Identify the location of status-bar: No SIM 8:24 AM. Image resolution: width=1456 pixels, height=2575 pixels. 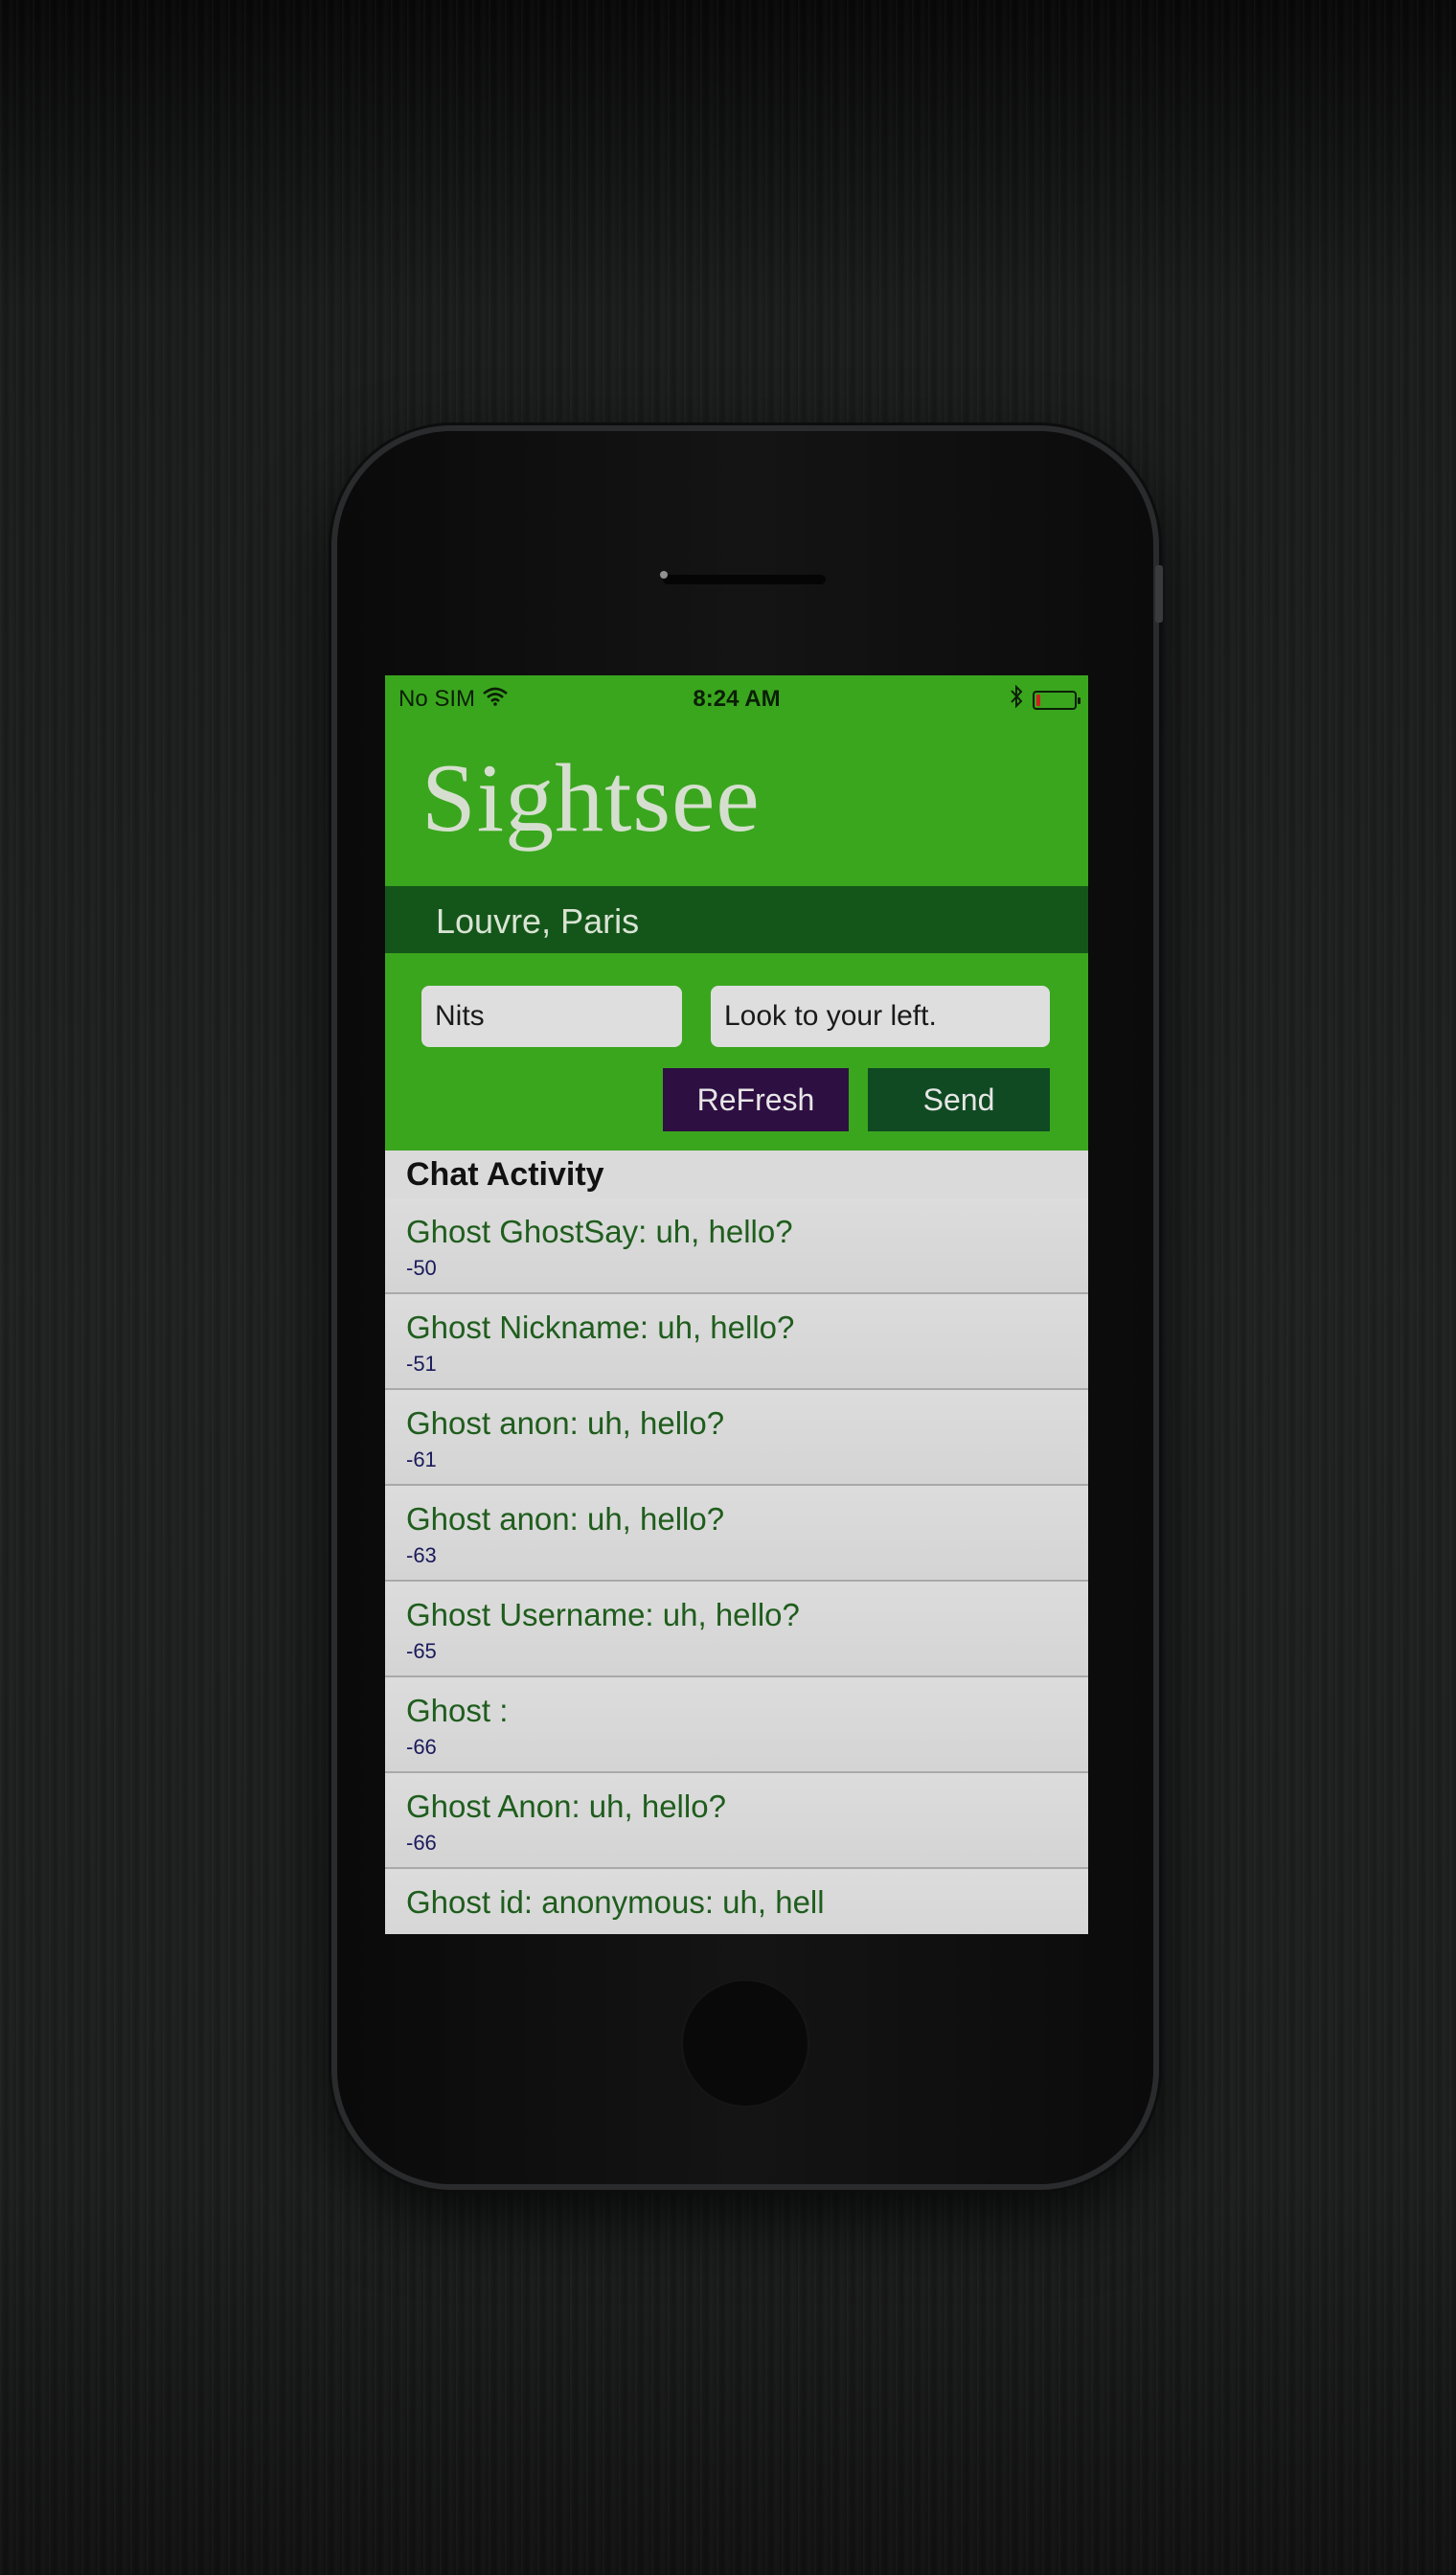
(736, 699).